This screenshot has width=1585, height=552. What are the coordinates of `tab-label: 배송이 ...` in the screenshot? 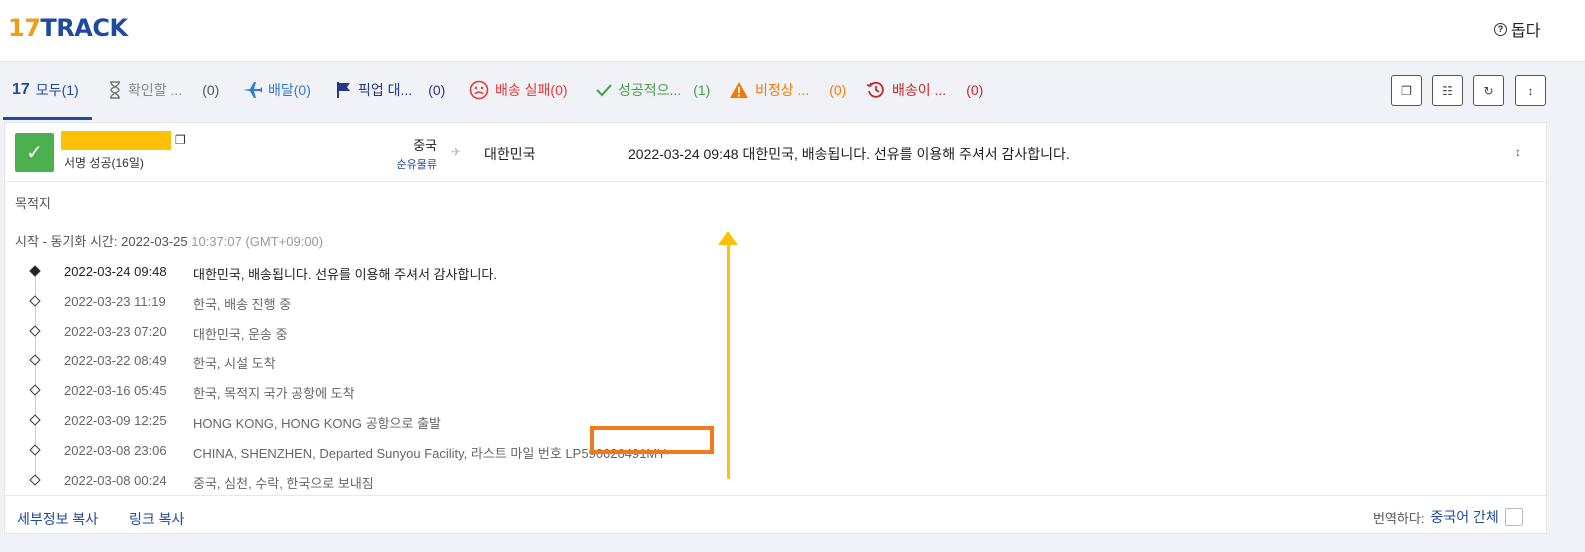 It's located at (919, 90).